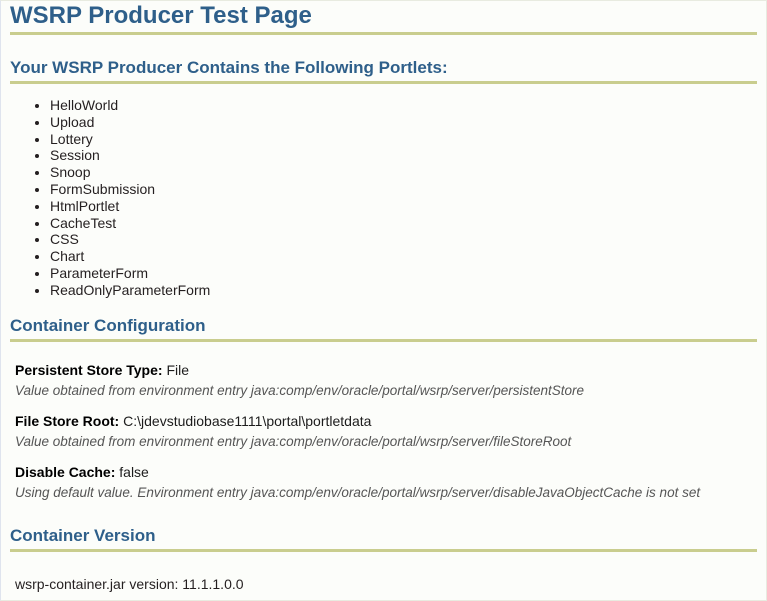 The height and width of the screenshot is (601, 767). I want to click on portlet-link-htmlportlet: HtmlPortlet, so click(84, 206).